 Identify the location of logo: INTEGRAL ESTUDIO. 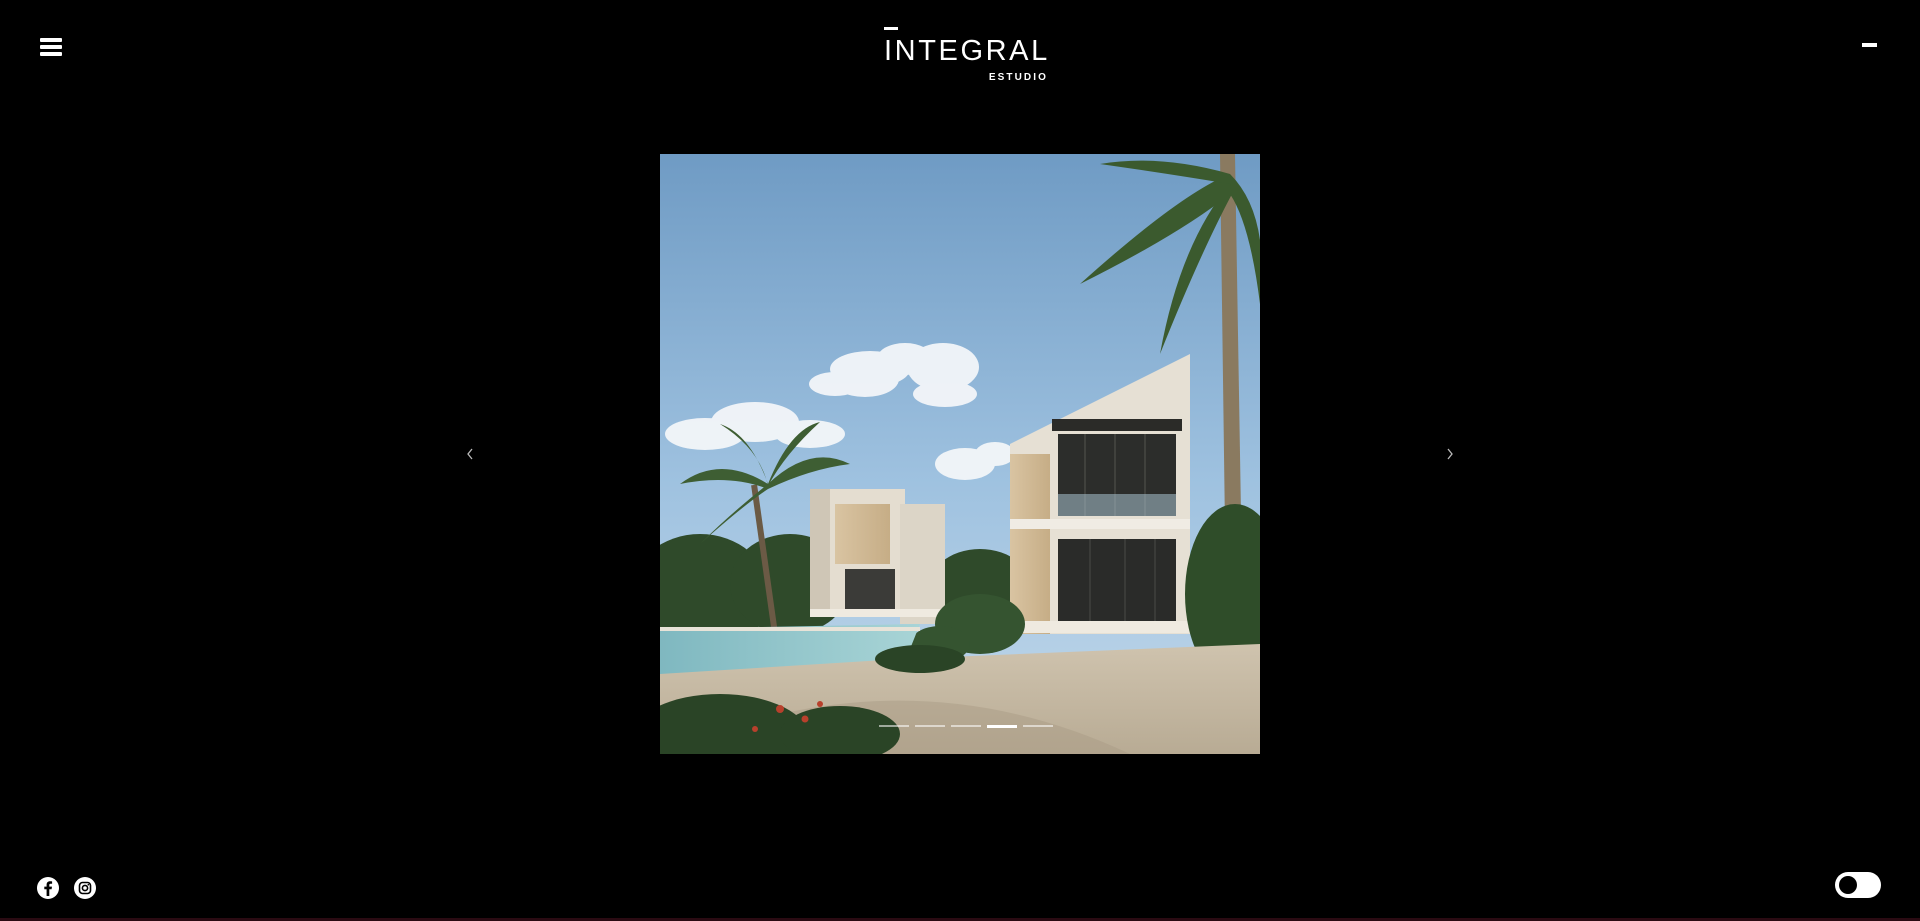
(966, 55).